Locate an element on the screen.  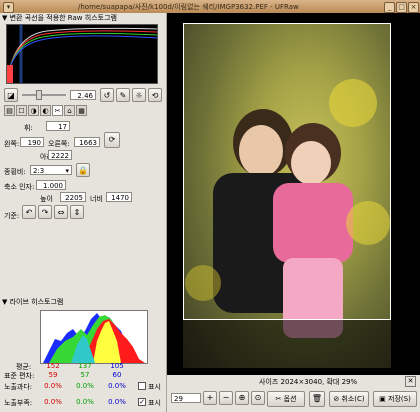
raw-histogram-curve is located at coordinates (82, 54).